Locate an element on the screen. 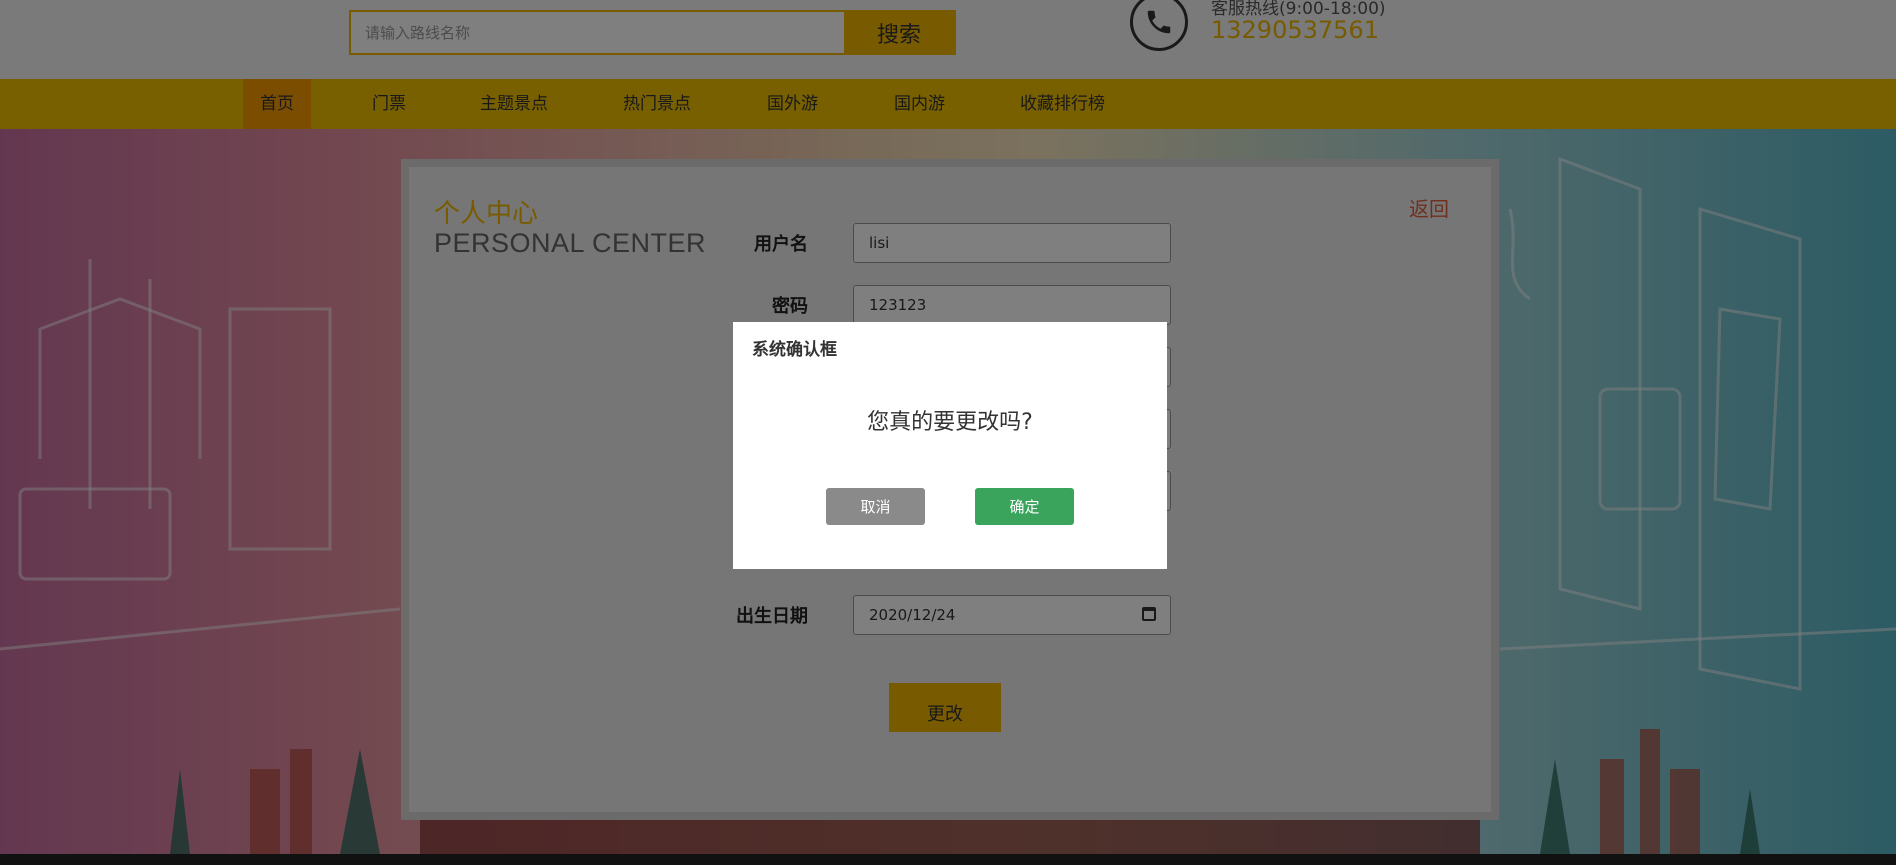 This screenshot has width=1896, height=865. cancel-button: 取消 is located at coordinates (875, 506).